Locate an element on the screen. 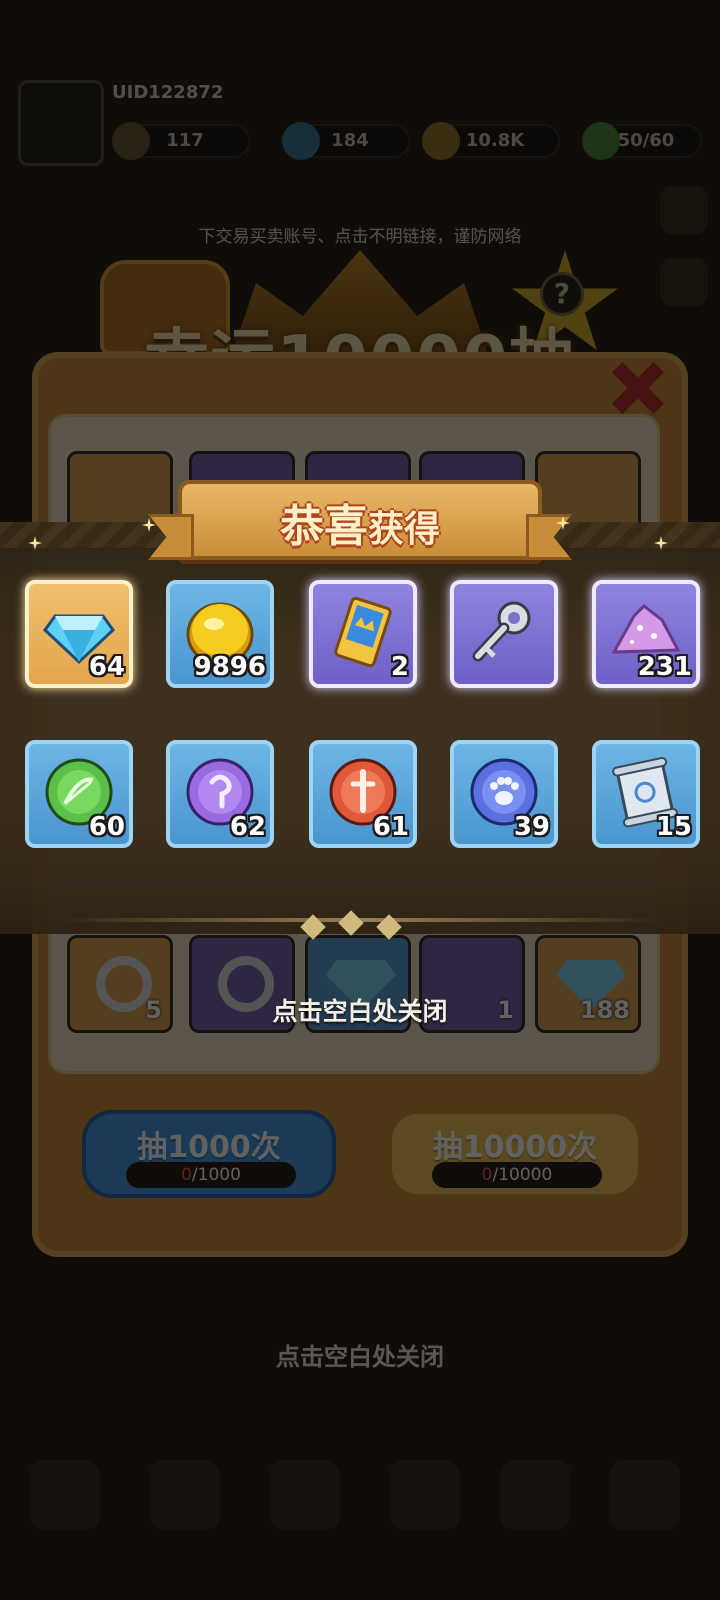 The width and height of the screenshot is (720, 1600). coin-icon is located at coordinates (441, 141).